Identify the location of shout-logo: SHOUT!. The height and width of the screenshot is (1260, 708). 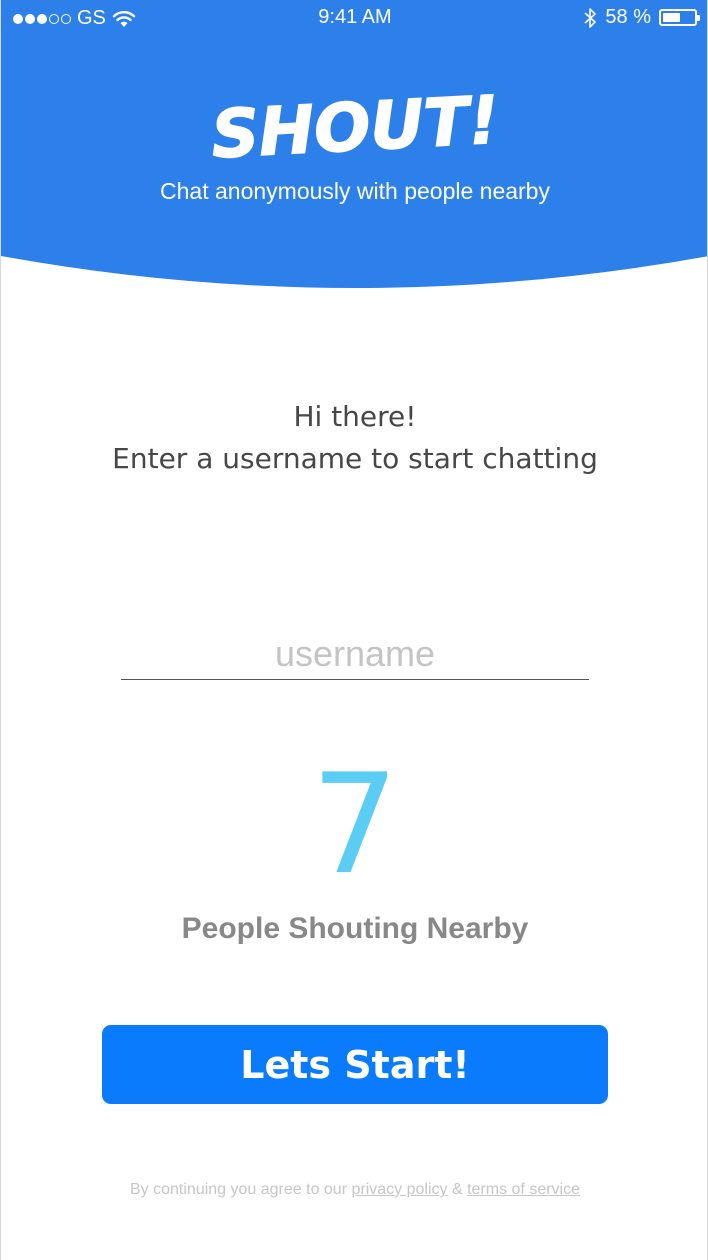
(355, 125).